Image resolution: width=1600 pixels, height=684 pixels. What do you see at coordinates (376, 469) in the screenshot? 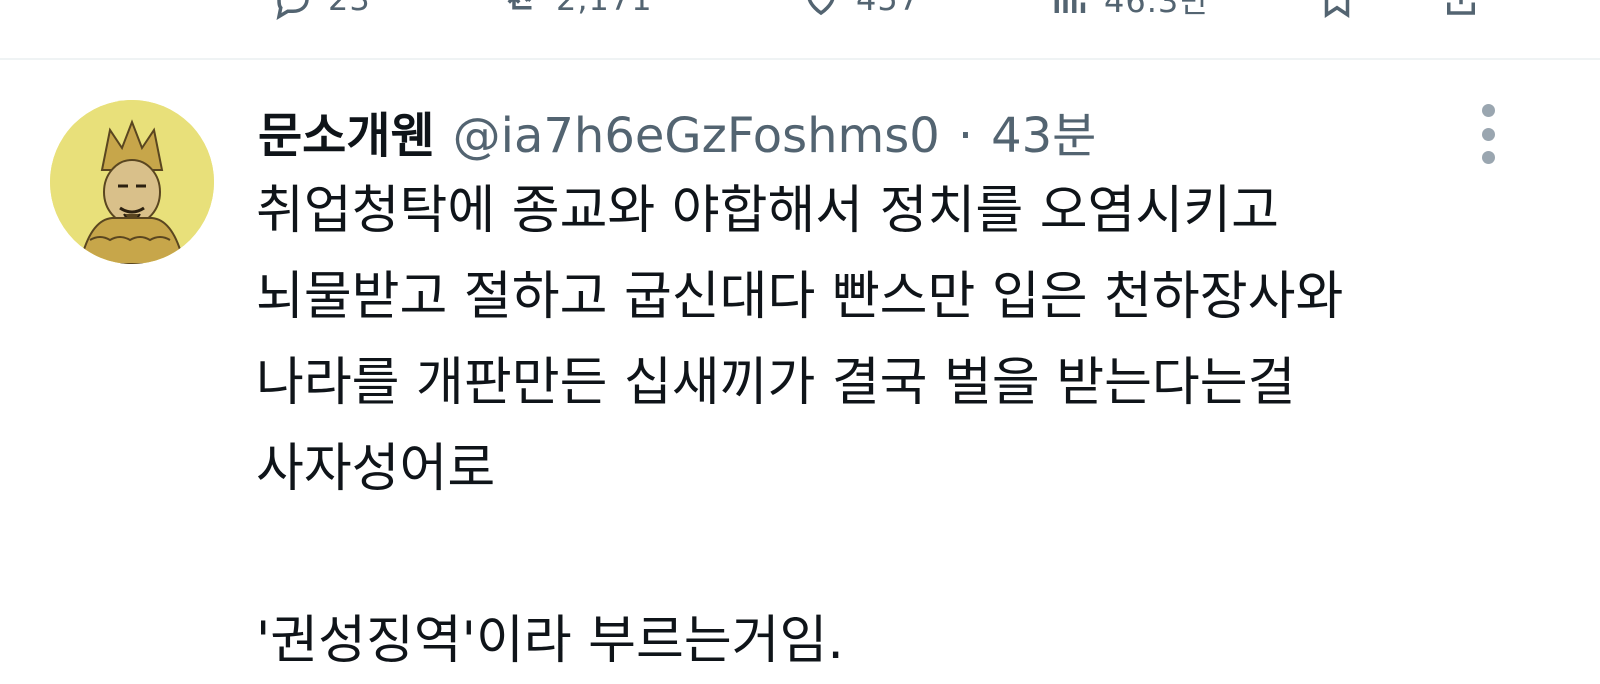
I see `tweet-text-line: 사자성어로` at bounding box center [376, 469].